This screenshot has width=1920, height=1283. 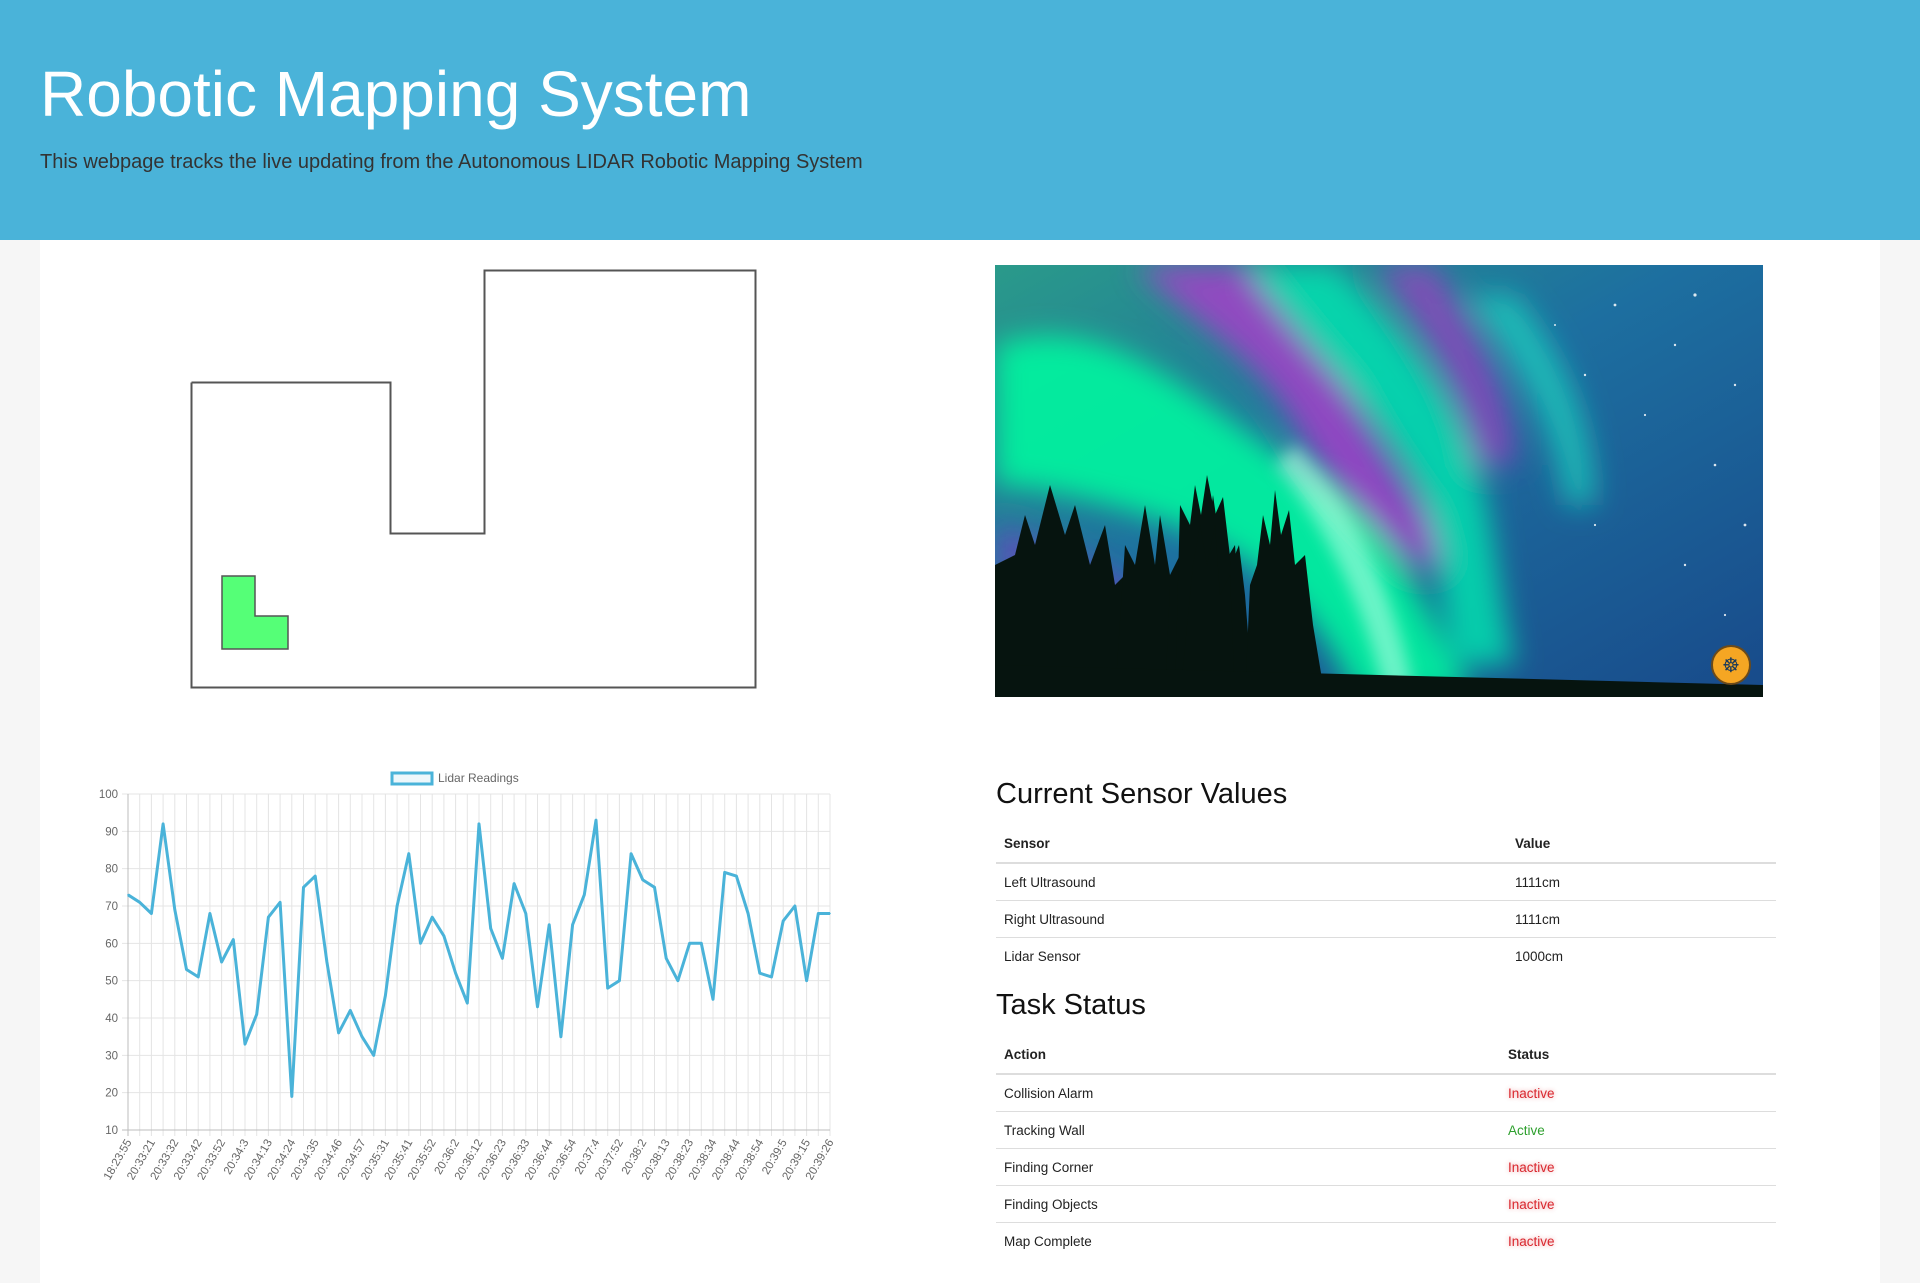 I want to click on table-row: Tracking Wall Active, so click(x=1386, y=1130).